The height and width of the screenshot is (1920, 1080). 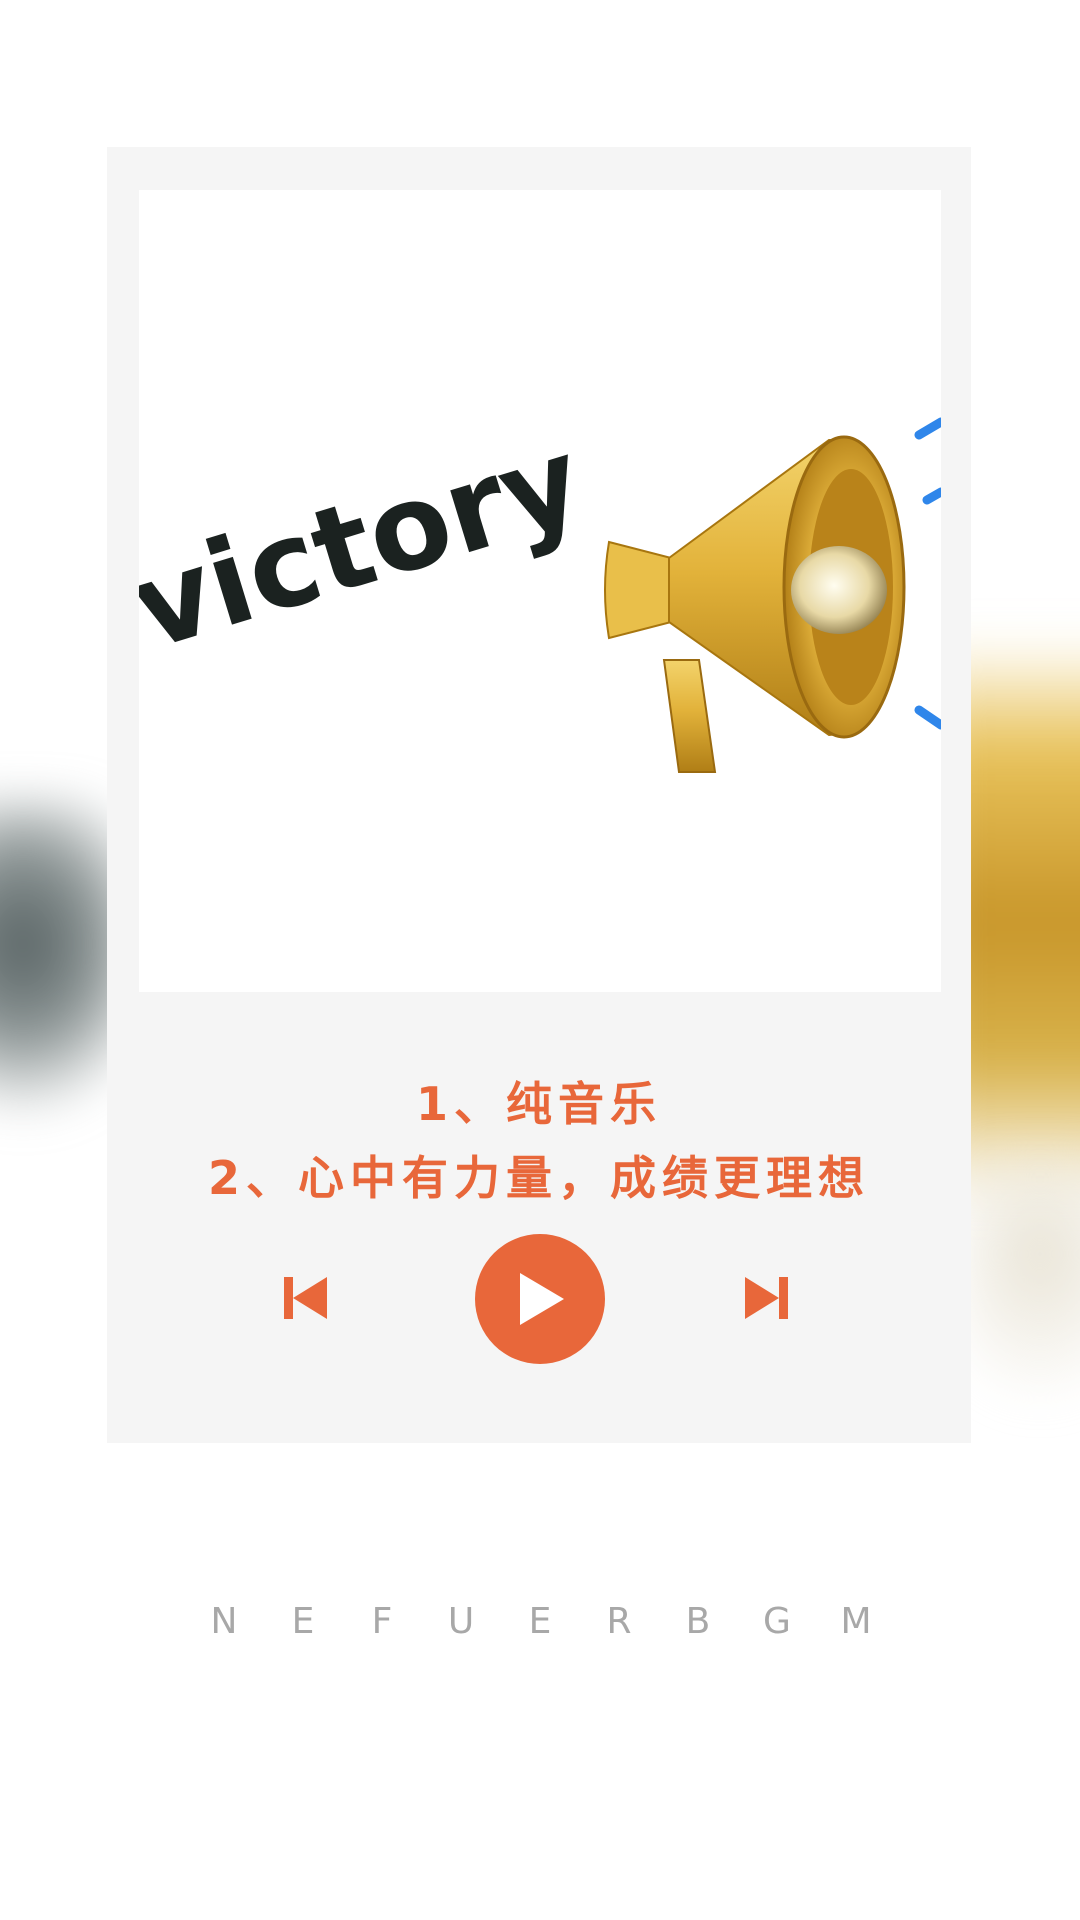 I want to click on footer-letter: B, so click(x=698, y=1621).